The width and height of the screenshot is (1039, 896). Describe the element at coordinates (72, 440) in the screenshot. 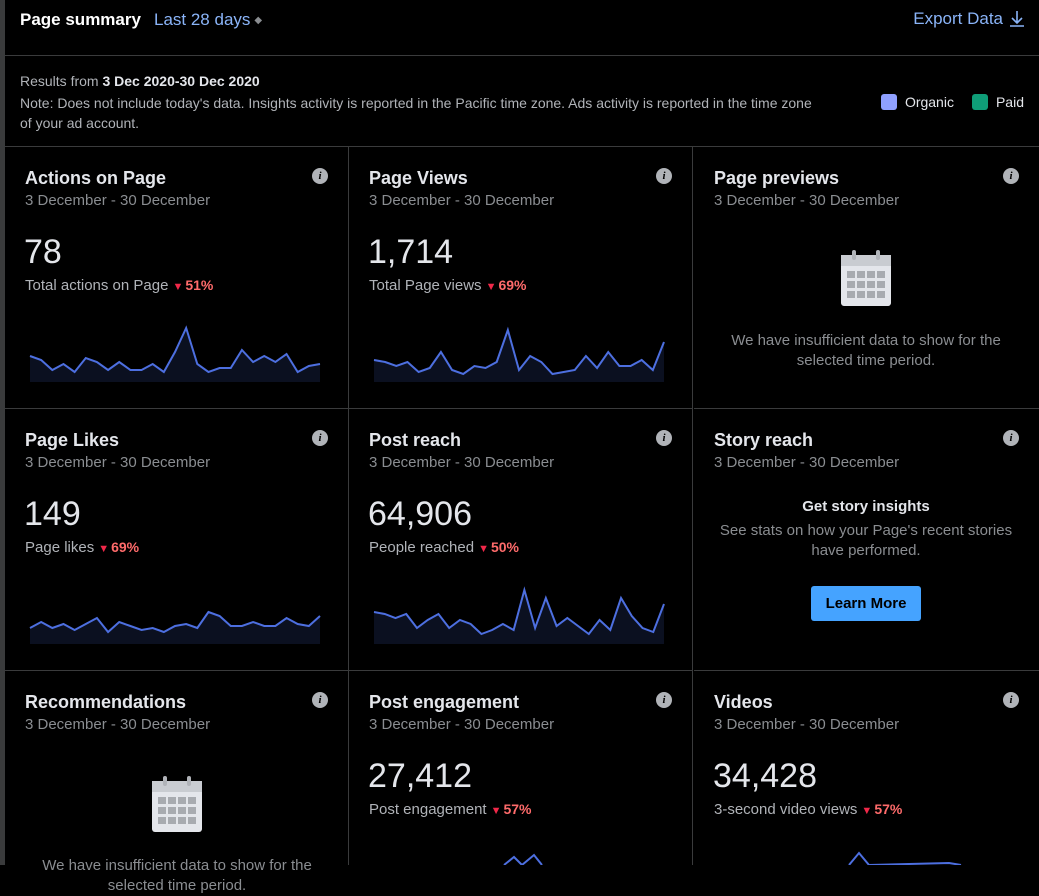

I see `card-title: Page Likes` at that location.